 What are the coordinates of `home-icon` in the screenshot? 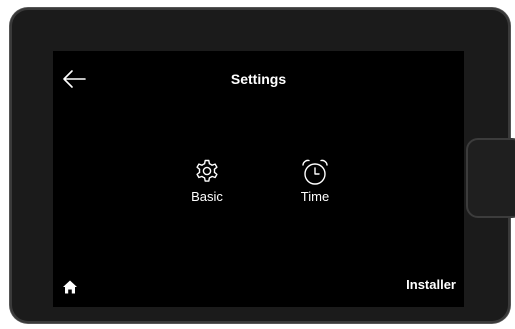 It's located at (70, 287).